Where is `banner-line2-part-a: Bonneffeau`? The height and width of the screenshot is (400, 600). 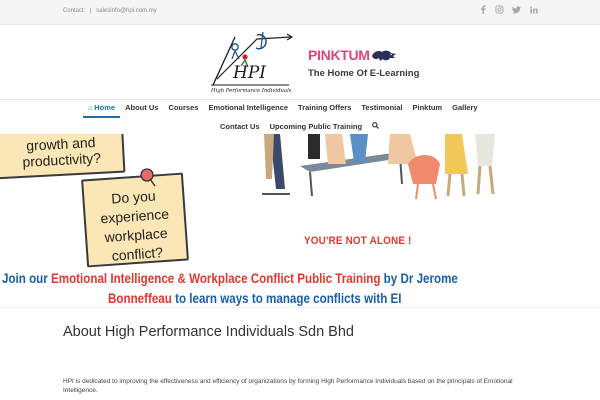 banner-line2-part-a: Bonneffeau is located at coordinates (140, 298).